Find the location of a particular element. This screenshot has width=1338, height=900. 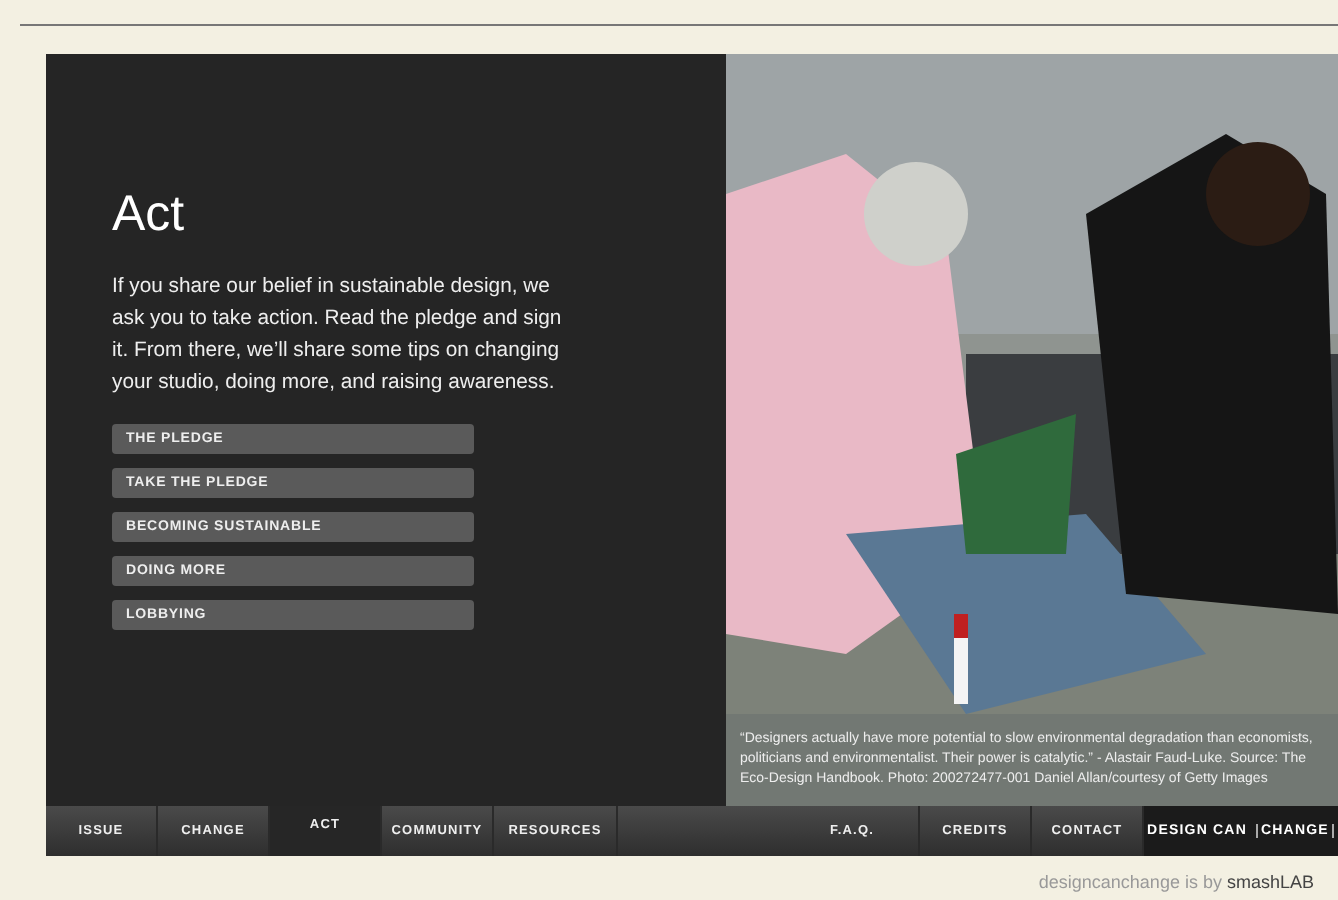

intro-text: If you share our belief in sustainable design, we ask you to take action. Read the pledge and sign it. From there, we’ll share some tips on changing your studio, doing more, and raising awareness. is located at coordinates (338, 336).